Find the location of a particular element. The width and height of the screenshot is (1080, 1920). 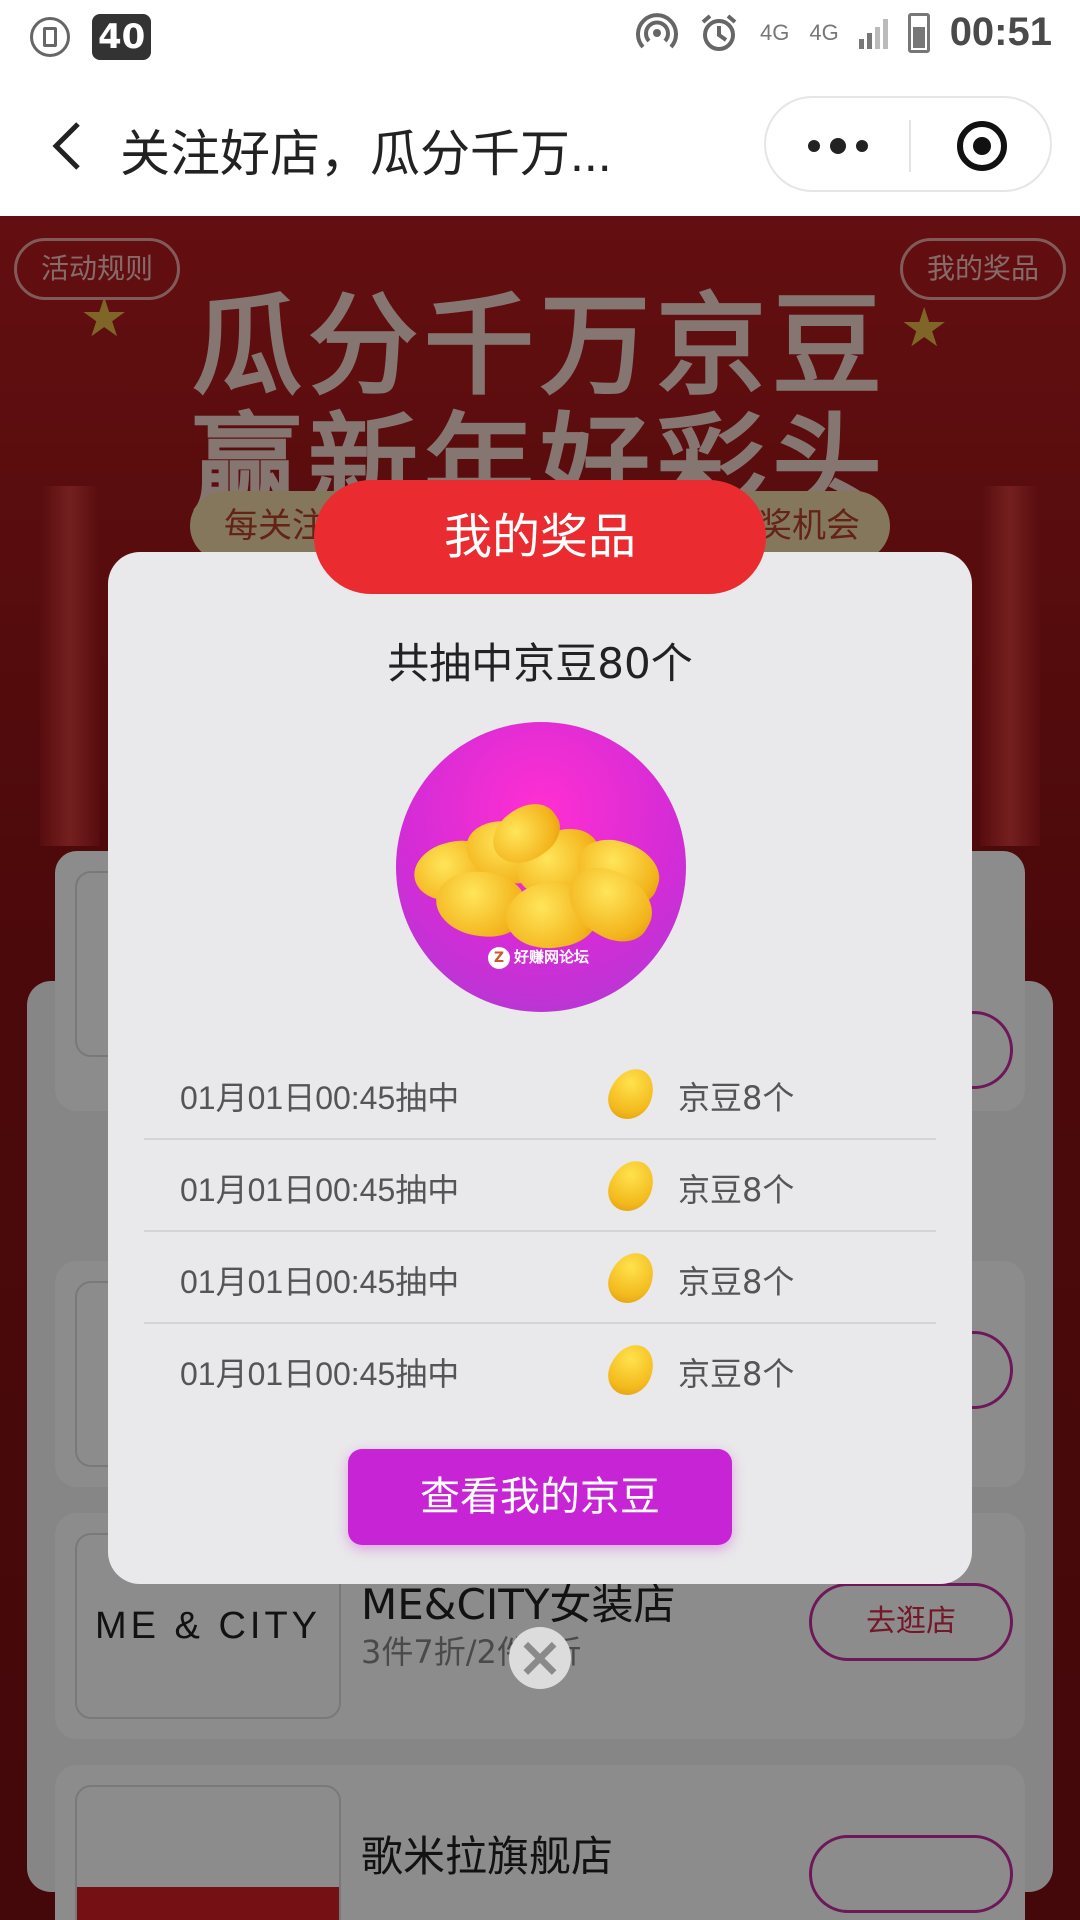

view-my-beans-button: 查看我的京豆 is located at coordinates (540, 1497).